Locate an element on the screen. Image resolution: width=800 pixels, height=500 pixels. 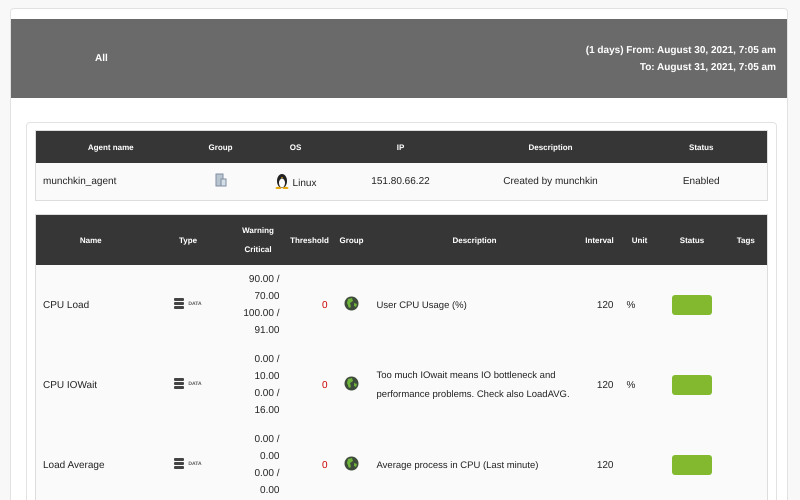
threshold-value: 91.00 is located at coordinates (266, 331).